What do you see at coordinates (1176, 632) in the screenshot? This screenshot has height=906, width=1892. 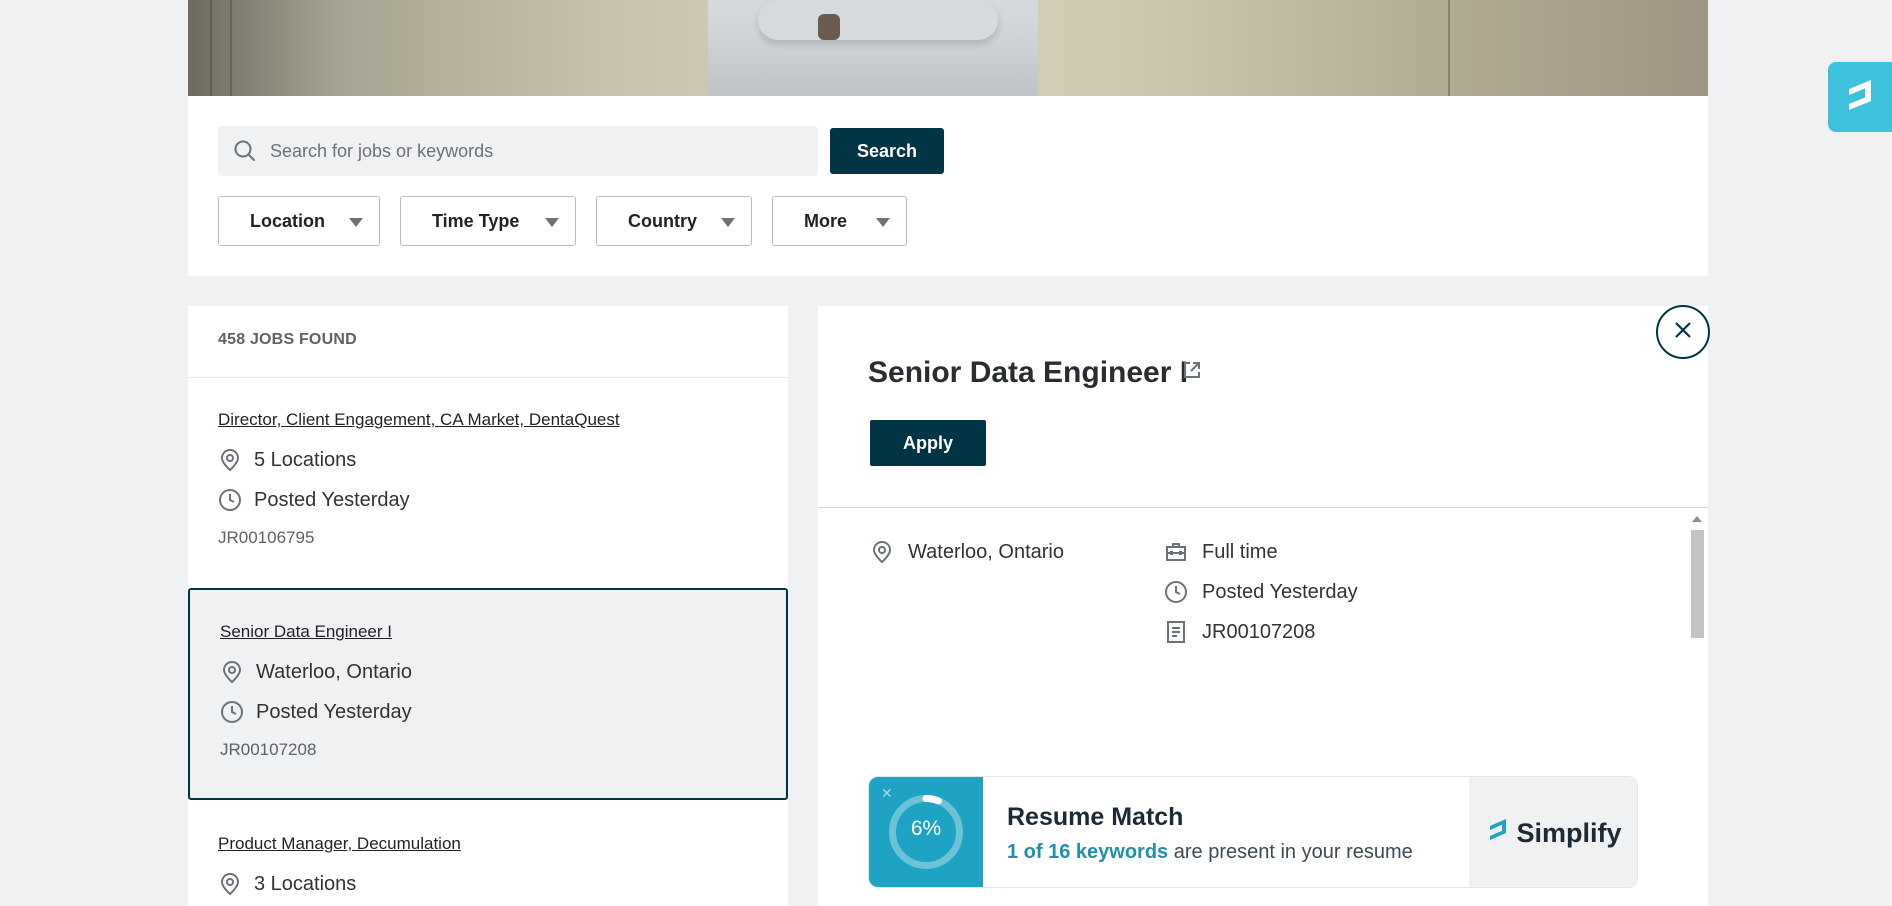 I see `document-icon` at bounding box center [1176, 632].